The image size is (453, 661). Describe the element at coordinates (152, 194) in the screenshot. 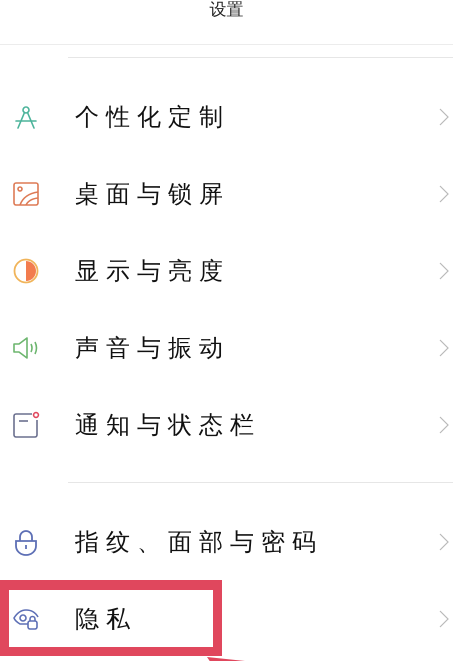

I see `item-label: 桌面与锁屏` at that location.